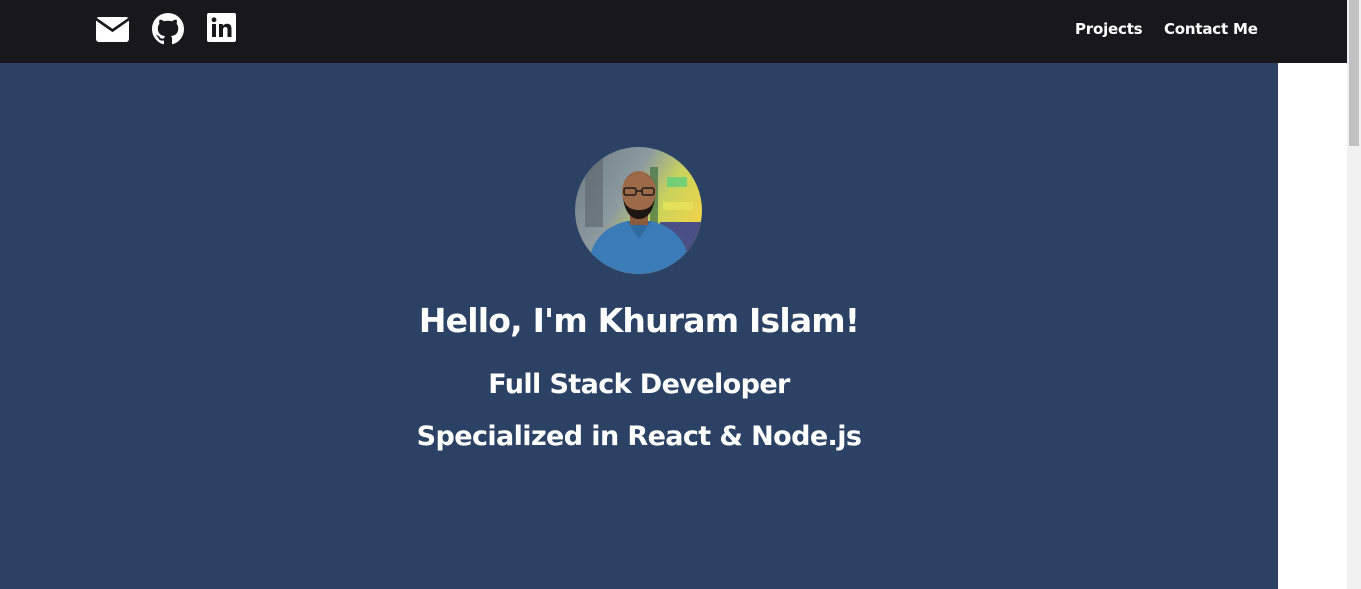 The image size is (1361, 589). Describe the element at coordinates (639, 320) in the screenshot. I see `hero-title: Hello, I'm Khuram Islam!` at that location.